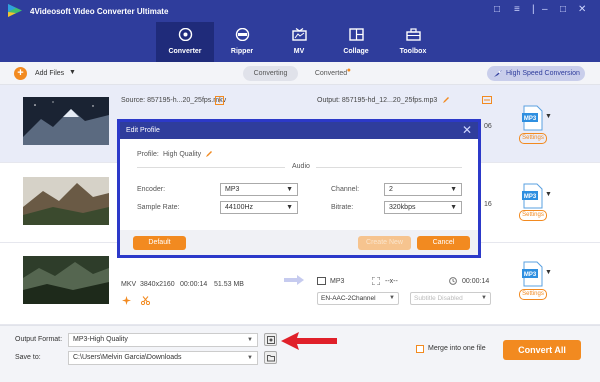  I want to click on open-folder-button, so click(270, 357).